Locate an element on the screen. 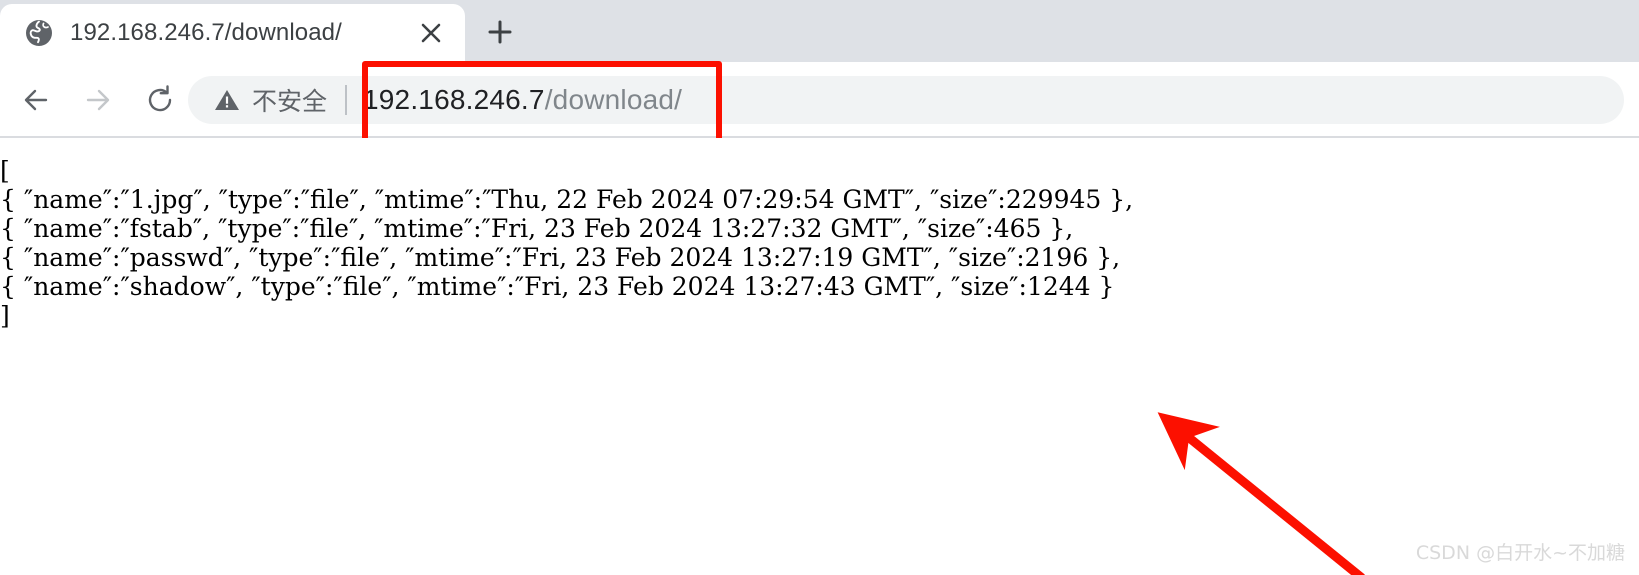 This screenshot has width=1639, height=575. address-bar: 不安全 192.168.246.7/download/ is located at coordinates (906, 100).